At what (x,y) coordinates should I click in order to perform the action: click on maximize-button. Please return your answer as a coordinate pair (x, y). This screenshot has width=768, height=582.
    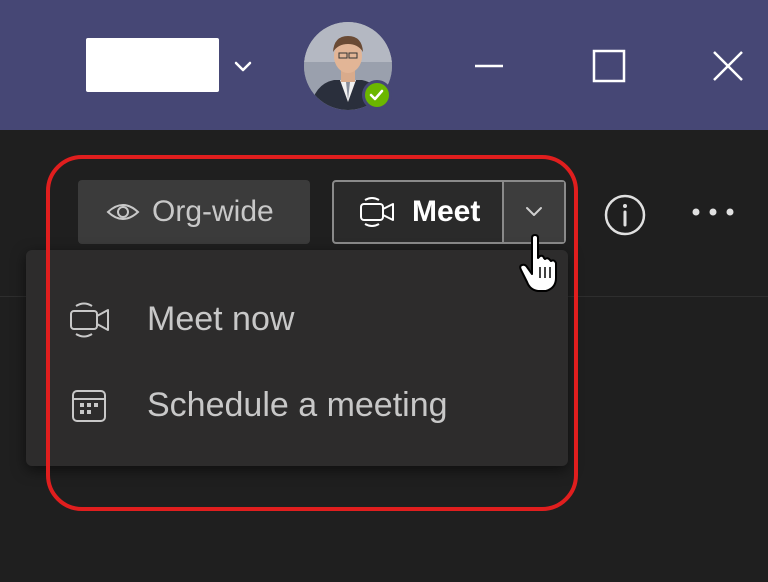
    Looking at the image, I should click on (609, 66).